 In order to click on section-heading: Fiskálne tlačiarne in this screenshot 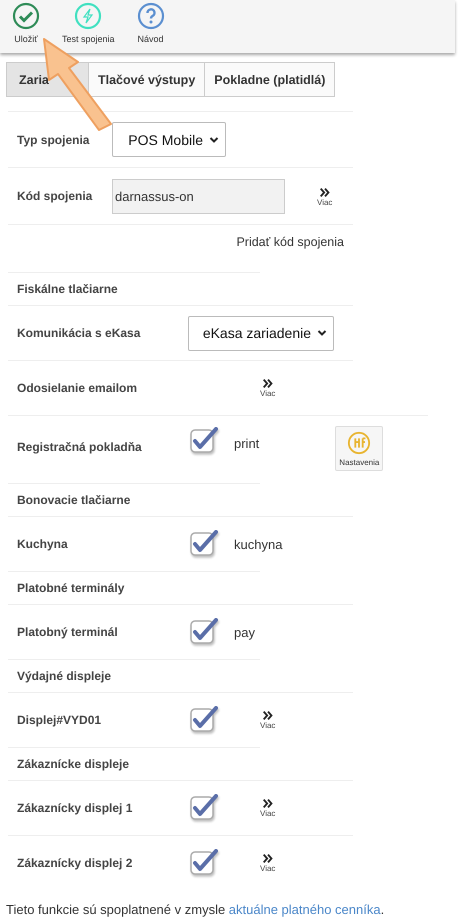, I will do `click(67, 289)`.